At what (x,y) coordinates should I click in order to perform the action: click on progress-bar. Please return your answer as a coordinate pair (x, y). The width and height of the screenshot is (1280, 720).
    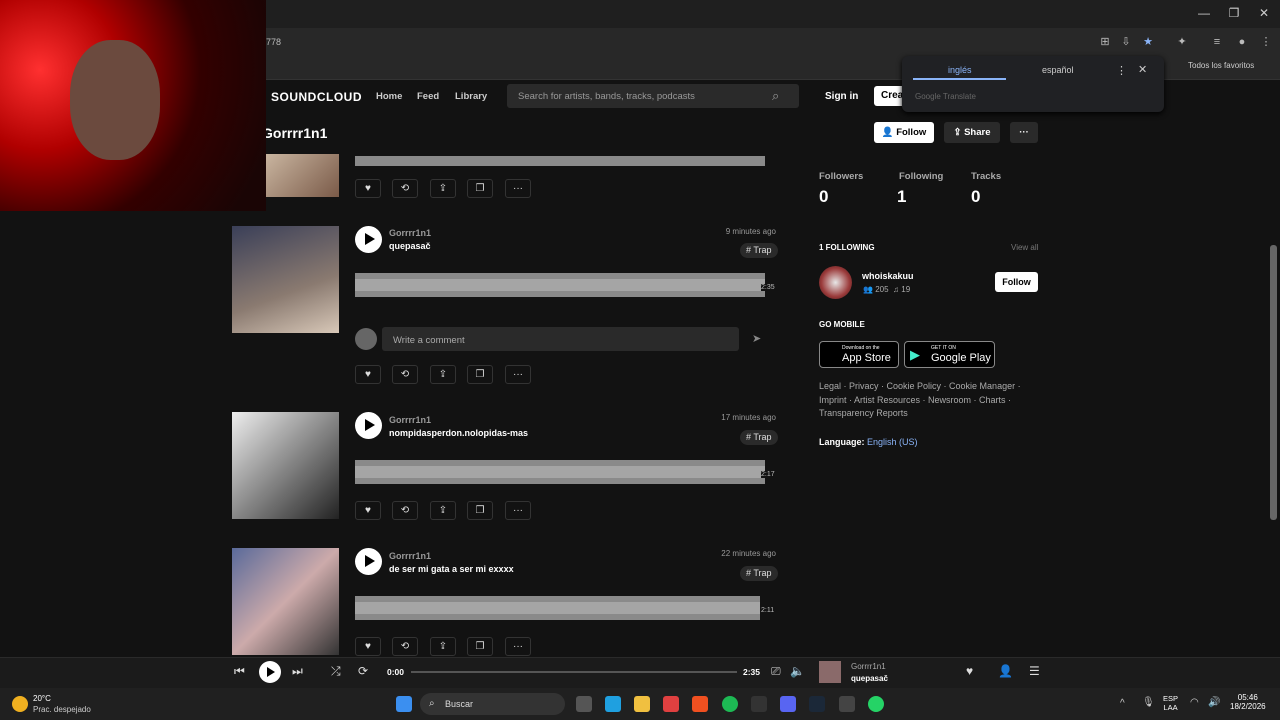
    Looking at the image, I should click on (574, 672).